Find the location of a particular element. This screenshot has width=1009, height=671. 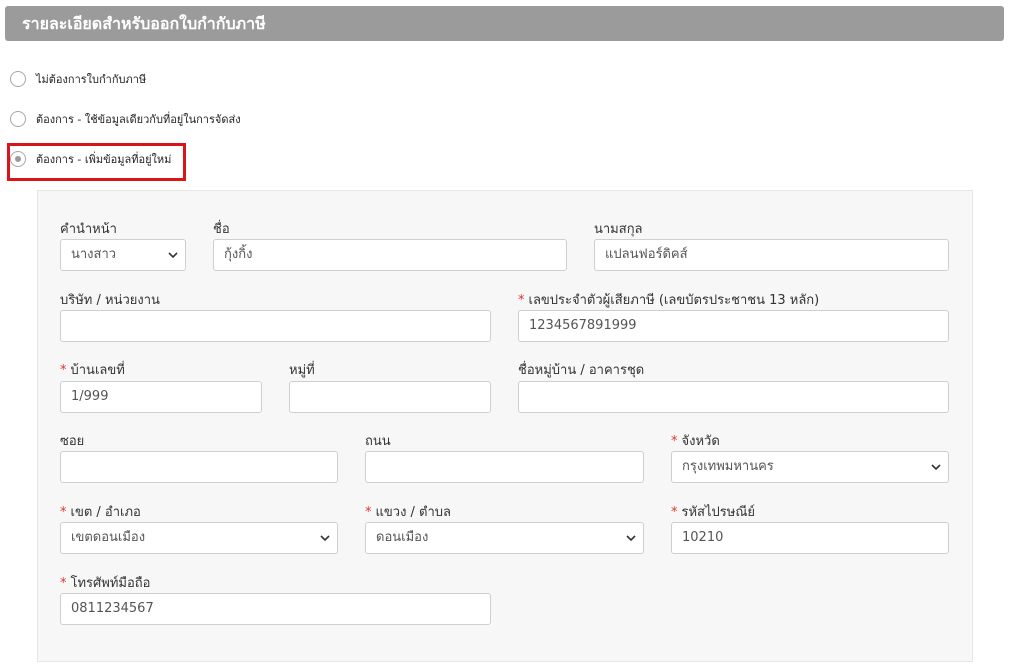

last-name-value: แปลนฟอร์ดิคส์ is located at coordinates (646, 254).